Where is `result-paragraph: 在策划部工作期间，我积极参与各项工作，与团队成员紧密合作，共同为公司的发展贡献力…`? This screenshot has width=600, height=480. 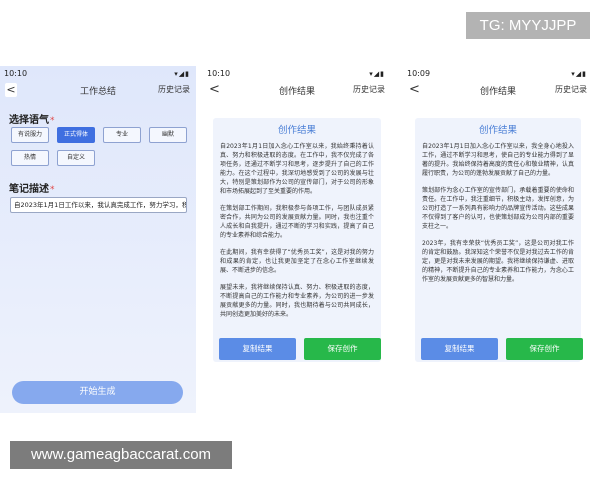 result-paragraph: 在策划部工作期间，我积极参与各项工作，与团队成员紧密合作，共同为公司的发展贡献力… is located at coordinates (297, 222).